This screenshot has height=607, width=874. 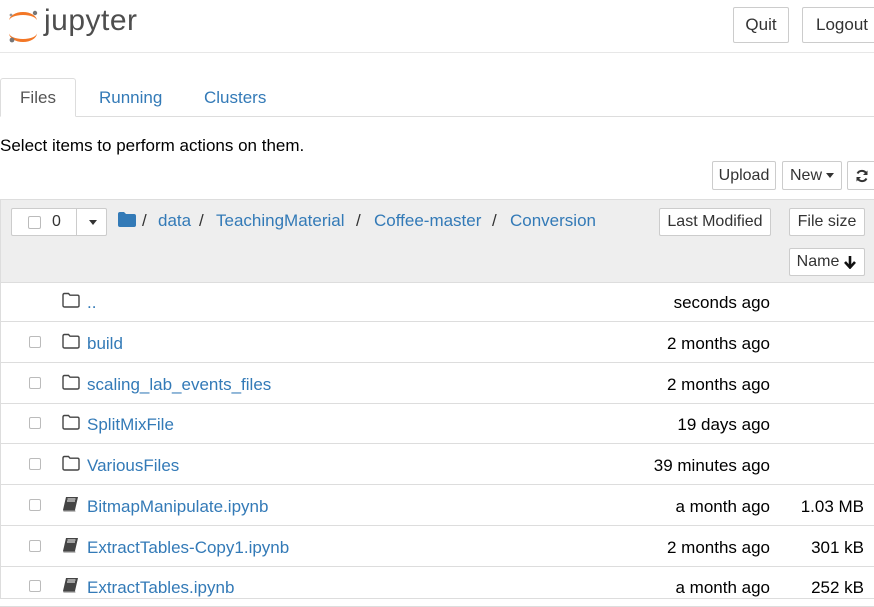 I want to click on upload-button: Upload, so click(x=744, y=175).